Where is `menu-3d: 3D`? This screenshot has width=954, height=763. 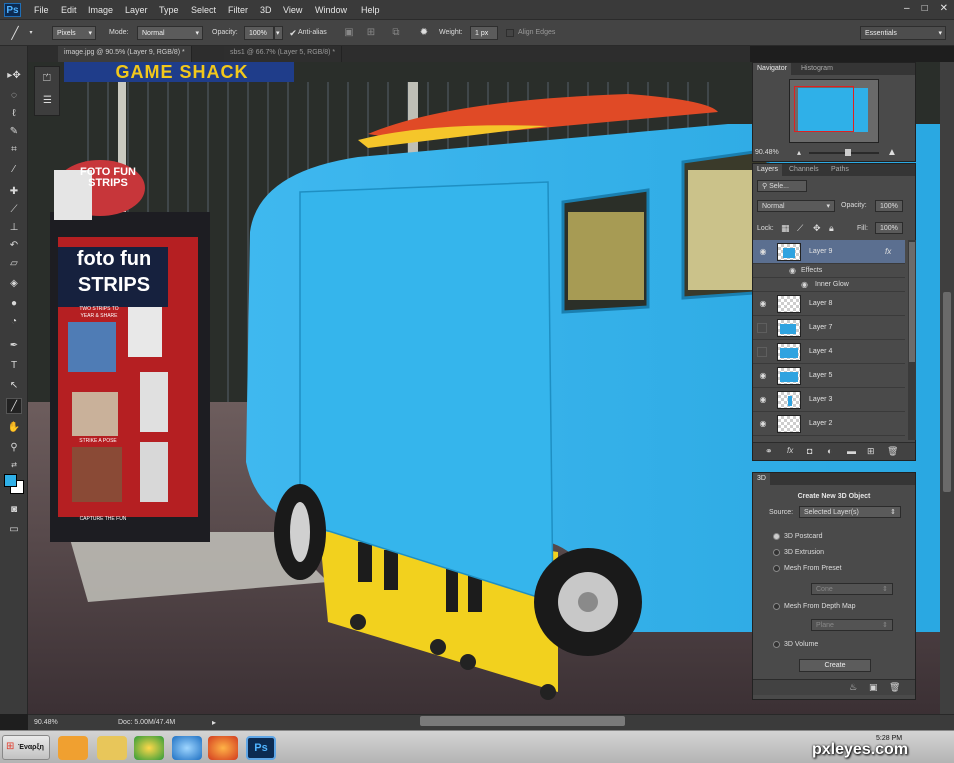 menu-3d: 3D is located at coordinates (266, 10).